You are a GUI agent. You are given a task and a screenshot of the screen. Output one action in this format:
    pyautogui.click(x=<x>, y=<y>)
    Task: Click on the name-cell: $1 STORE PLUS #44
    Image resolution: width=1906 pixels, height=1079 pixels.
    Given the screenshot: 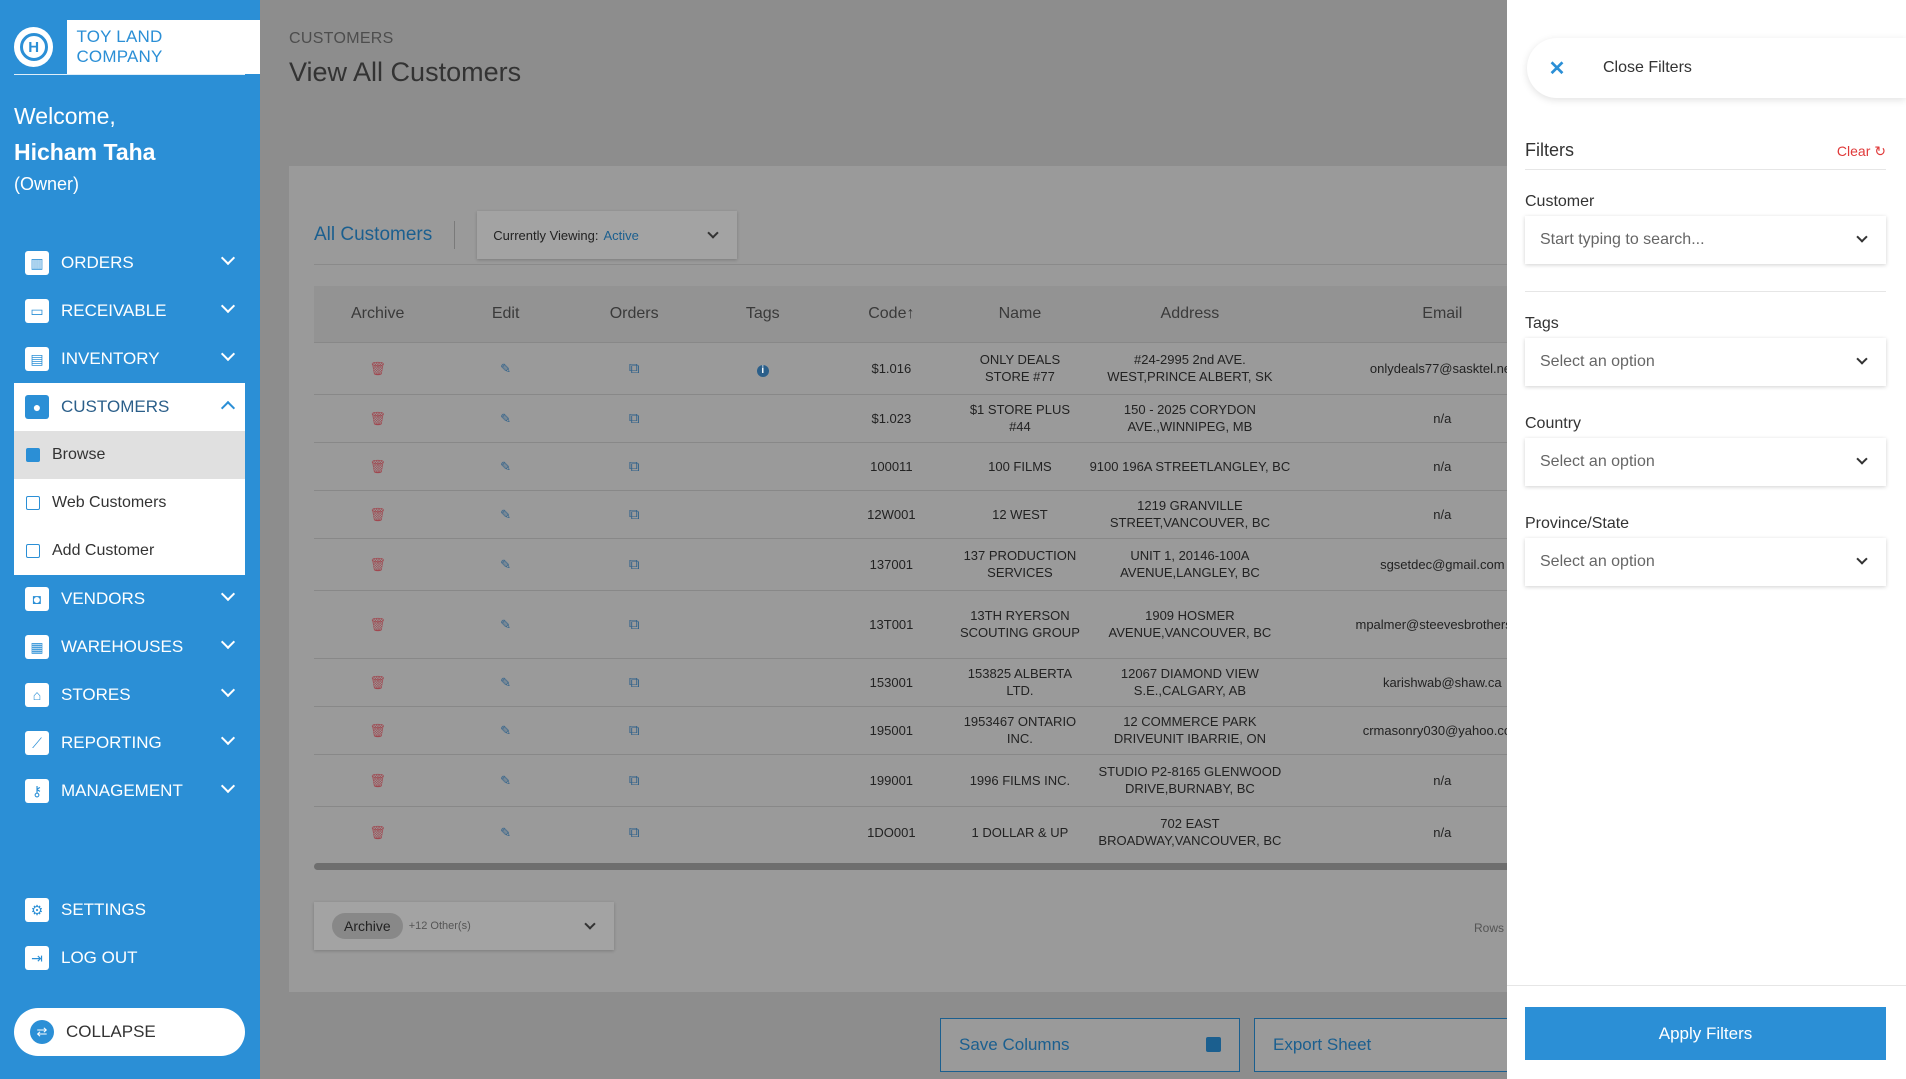 What is the action you would take?
    pyautogui.click(x=1020, y=417)
    